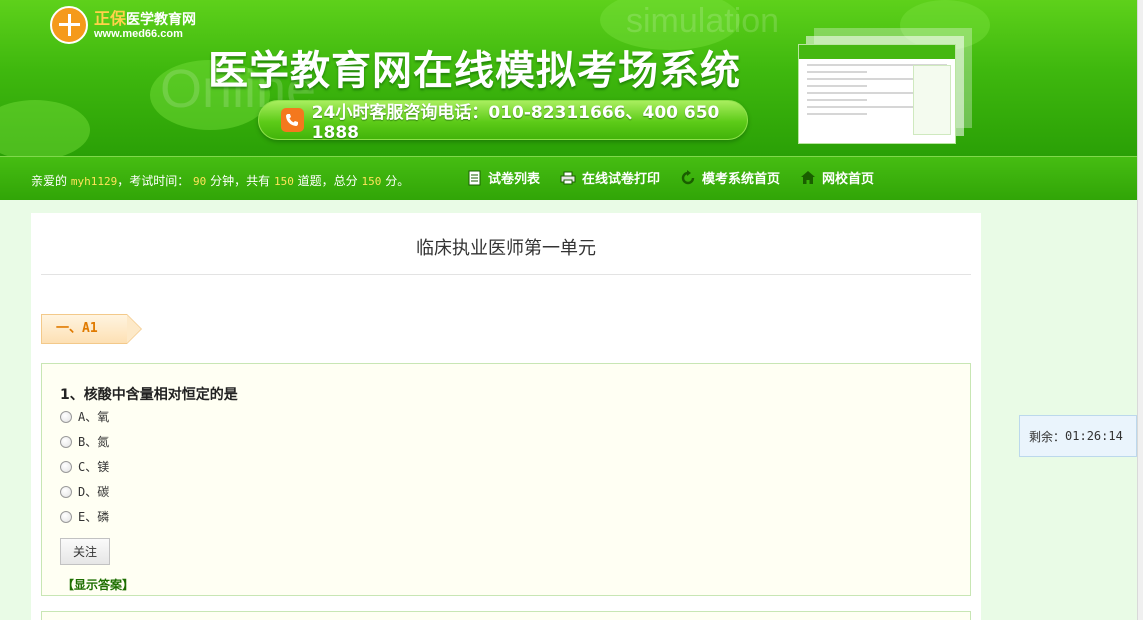 This screenshot has height=620, width=1143. What do you see at coordinates (240, 181) in the screenshot?
I see `minutes-unit: 分钟，共有` at bounding box center [240, 181].